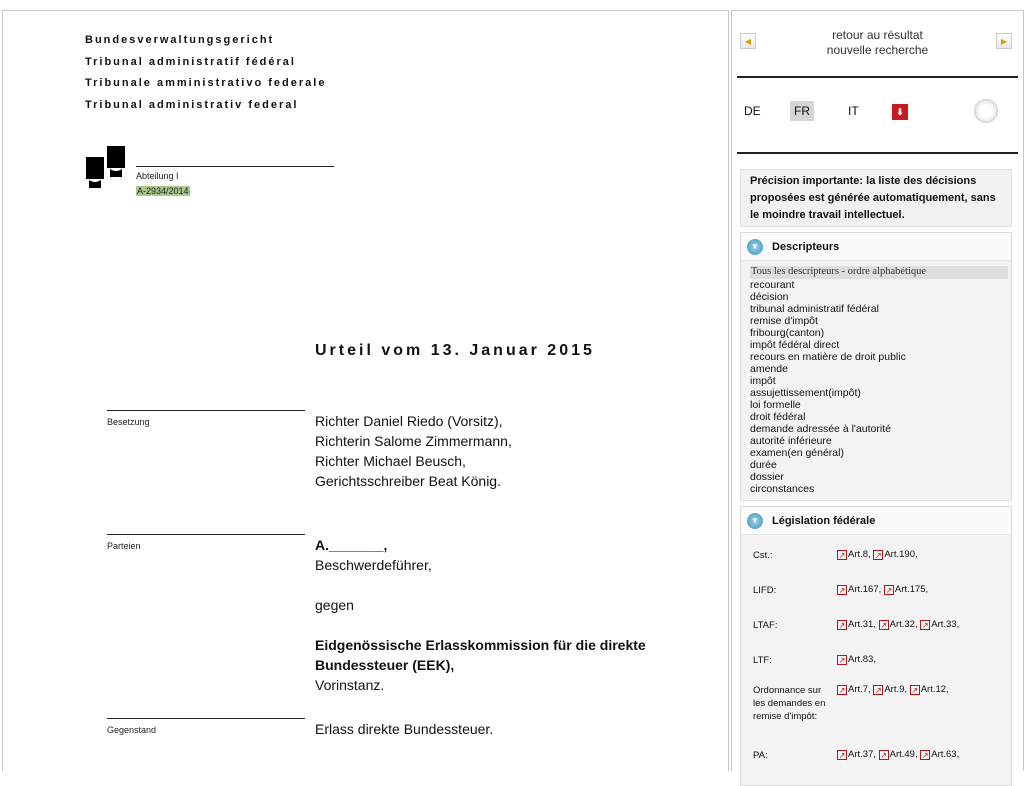  What do you see at coordinates (863, 624) in the screenshot?
I see `article-label: Art.31,` at bounding box center [863, 624].